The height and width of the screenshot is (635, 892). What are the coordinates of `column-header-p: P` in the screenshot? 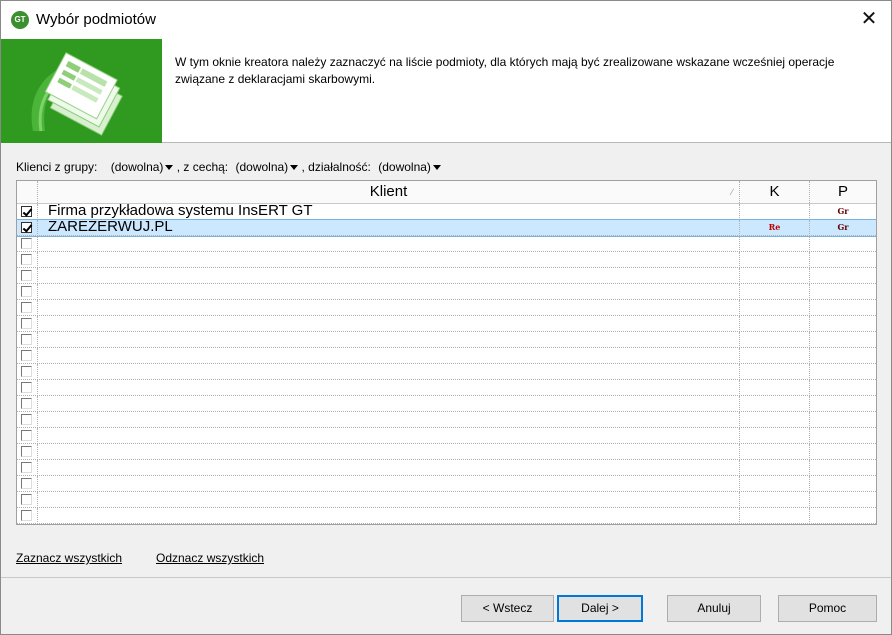 It's located at (843, 192).